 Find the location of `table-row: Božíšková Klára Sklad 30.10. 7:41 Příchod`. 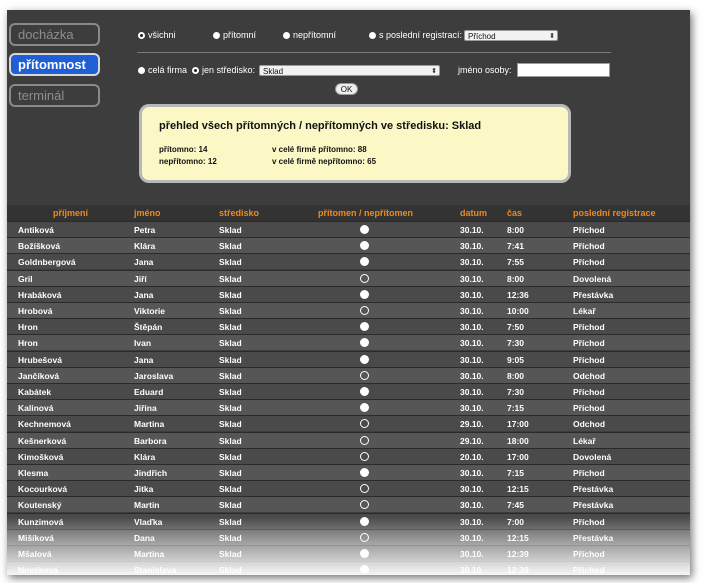

table-row: Božíšková Klára Sklad 30.10. 7:41 Příchod is located at coordinates (348, 245).